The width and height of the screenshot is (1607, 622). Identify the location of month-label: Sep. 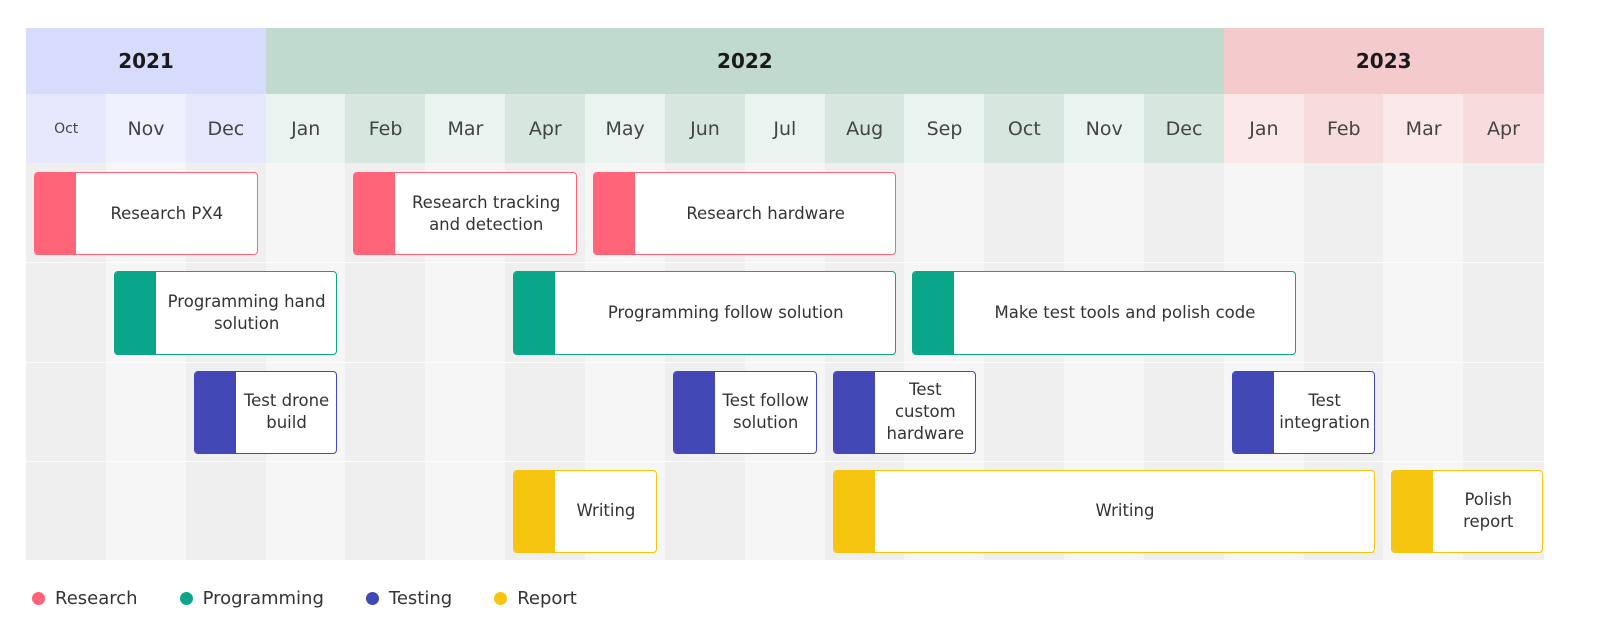
(944, 128).